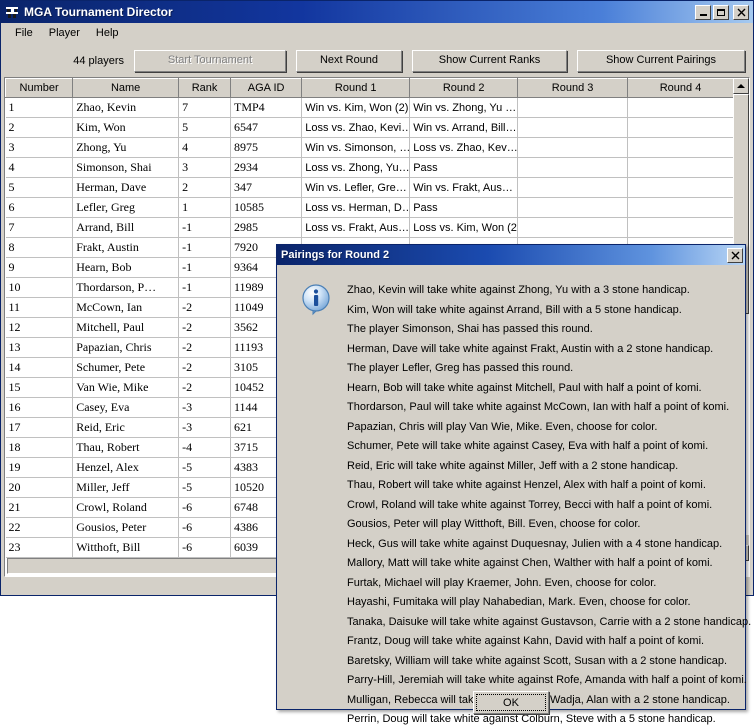  I want to click on column-header-aga-id: AGA ID, so click(266, 88).